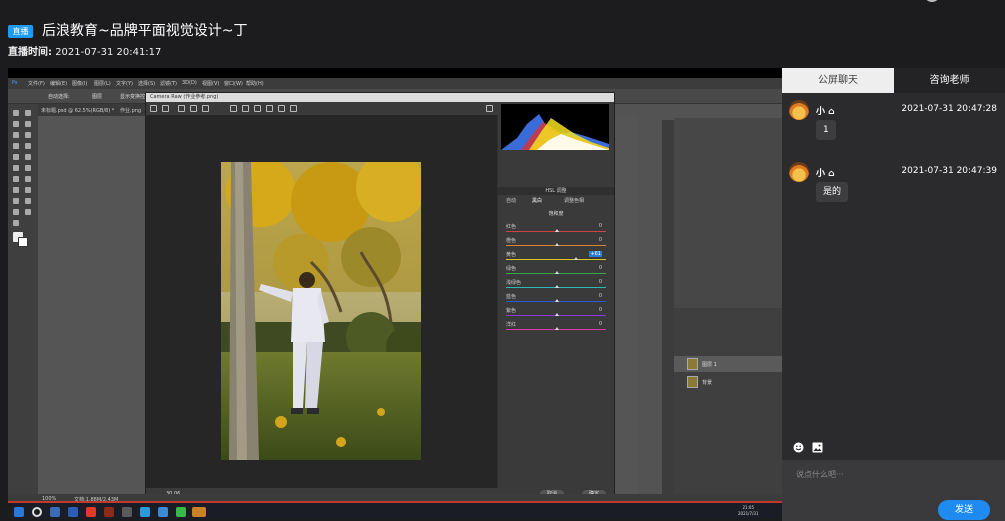  I want to click on slider-blue: 蓝色 0, so click(556, 299).